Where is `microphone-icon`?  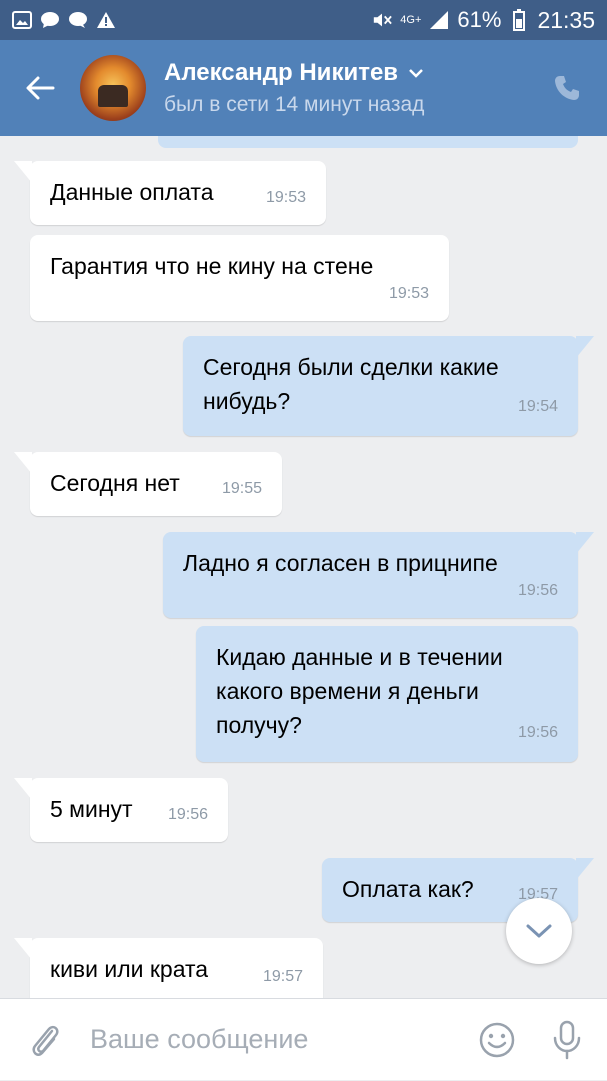
microphone-icon is located at coordinates (567, 1039).